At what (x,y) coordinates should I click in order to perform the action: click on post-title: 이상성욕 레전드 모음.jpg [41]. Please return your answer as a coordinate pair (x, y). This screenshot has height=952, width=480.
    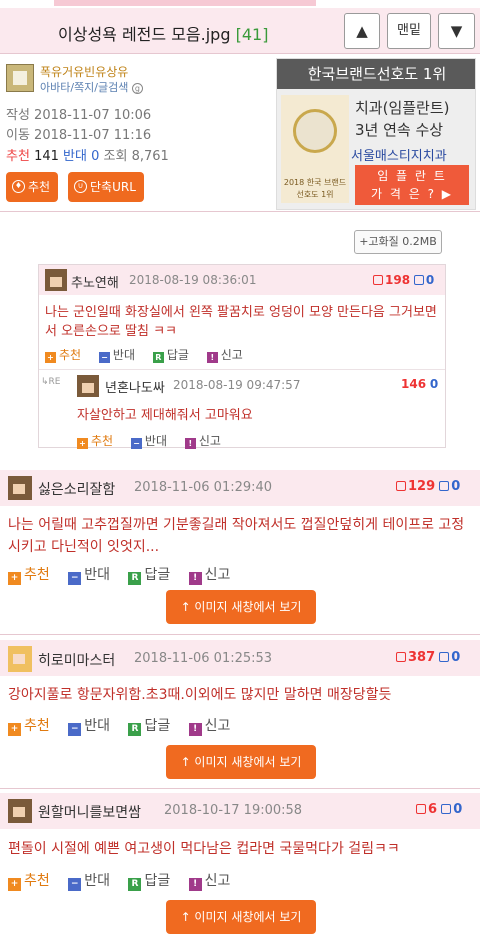
    Looking at the image, I should click on (163, 34).